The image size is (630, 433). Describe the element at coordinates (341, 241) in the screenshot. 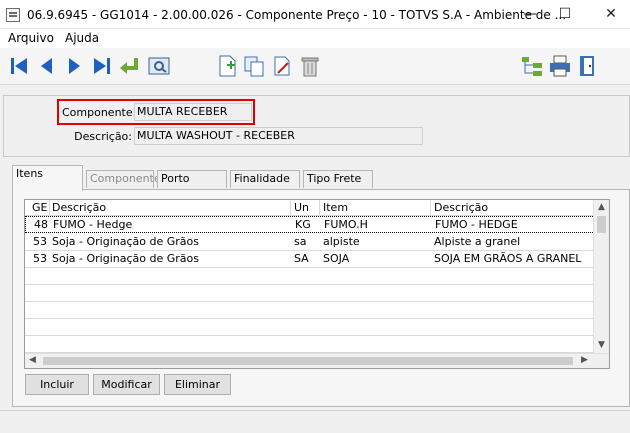

I see `cell-item: alpiste` at that location.